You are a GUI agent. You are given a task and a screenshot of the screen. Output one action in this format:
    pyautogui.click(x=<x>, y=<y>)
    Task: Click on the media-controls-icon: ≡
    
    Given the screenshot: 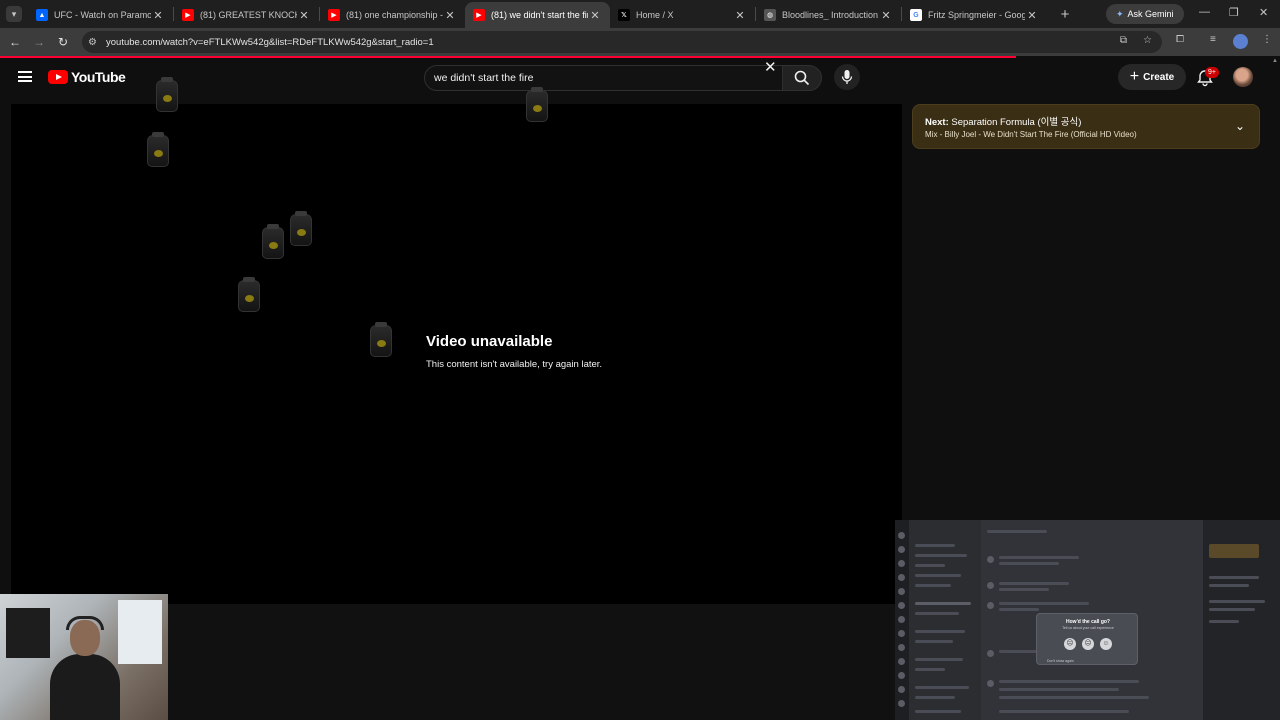 What is the action you would take?
    pyautogui.click(x=1213, y=39)
    